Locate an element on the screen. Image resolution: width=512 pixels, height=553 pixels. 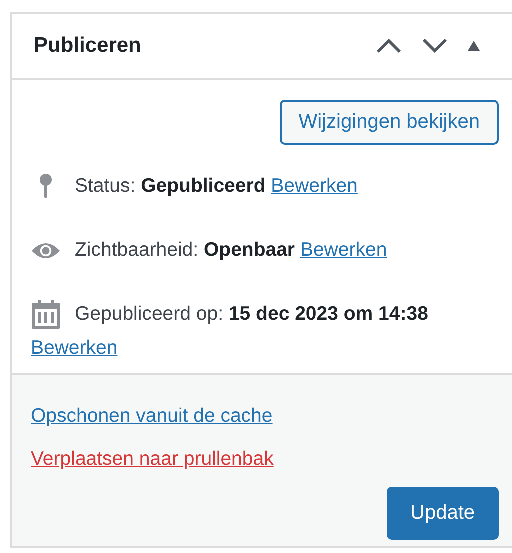
update-button: Update is located at coordinates (442, 513).